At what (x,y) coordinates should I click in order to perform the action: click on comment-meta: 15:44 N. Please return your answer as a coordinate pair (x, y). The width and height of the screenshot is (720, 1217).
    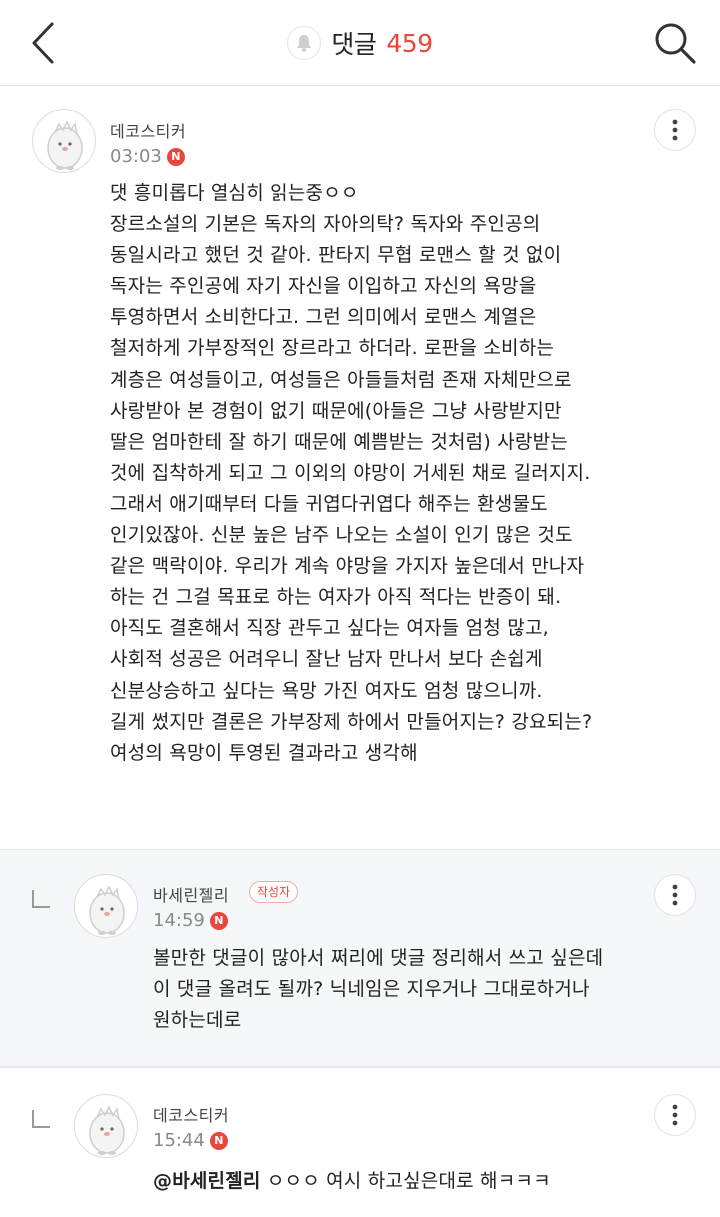
    Looking at the image, I should click on (190, 1140).